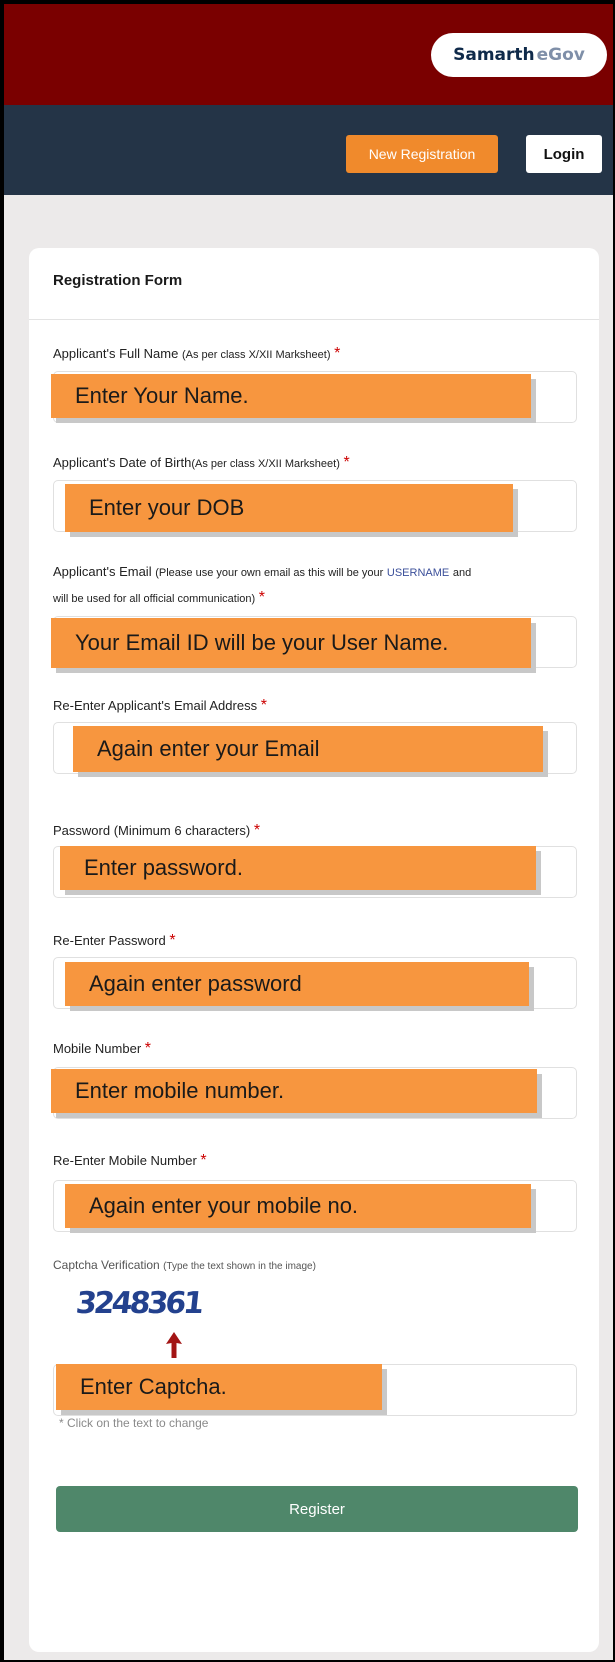 The width and height of the screenshot is (615, 1662). What do you see at coordinates (138, 1303) in the screenshot?
I see `captcha-image: 3248361` at bounding box center [138, 1303].